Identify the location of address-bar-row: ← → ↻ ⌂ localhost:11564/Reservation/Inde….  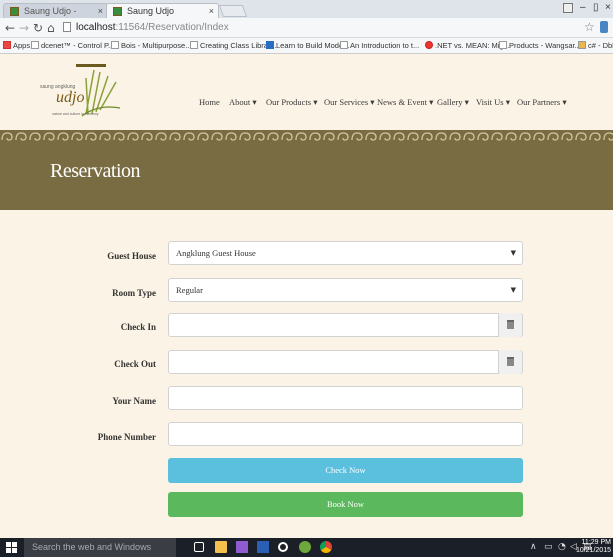
(306, 28).